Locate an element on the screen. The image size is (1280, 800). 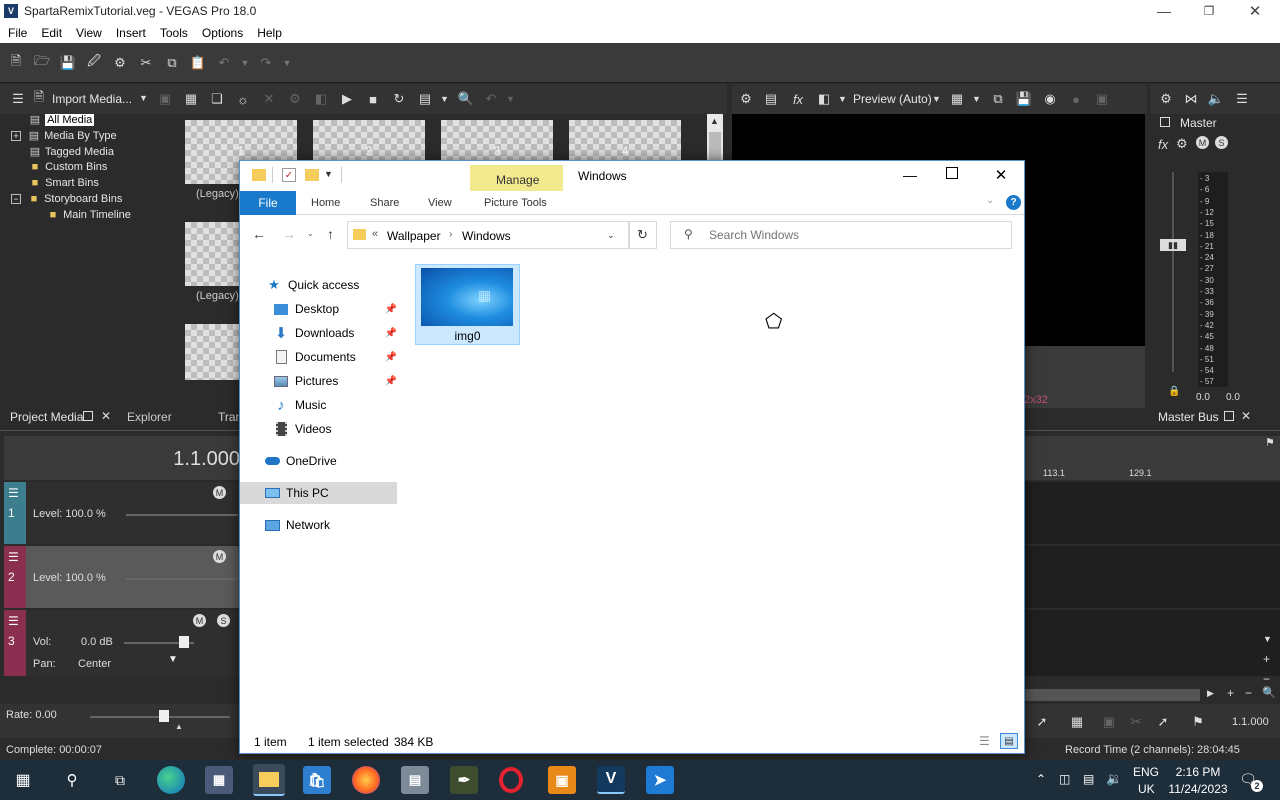
menu-view: View is located at coordinates (89, 31).